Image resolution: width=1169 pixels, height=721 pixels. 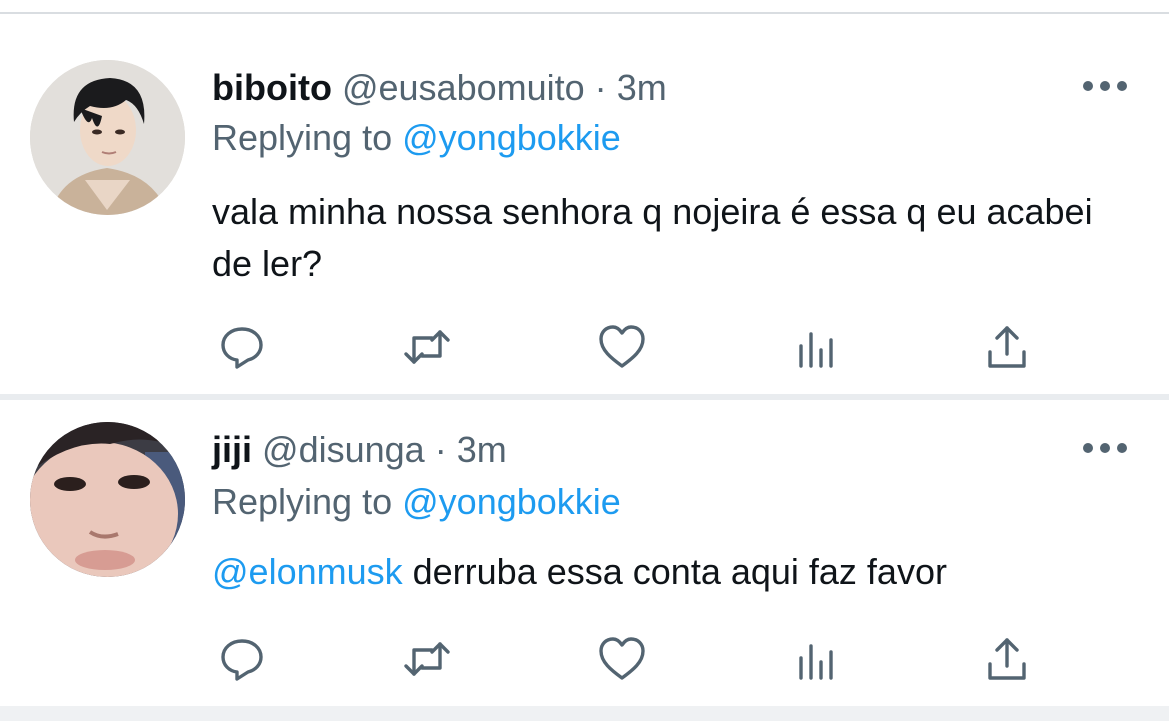 I want to click on user-handle: @eusabomuito, so click(x=463, y=87).